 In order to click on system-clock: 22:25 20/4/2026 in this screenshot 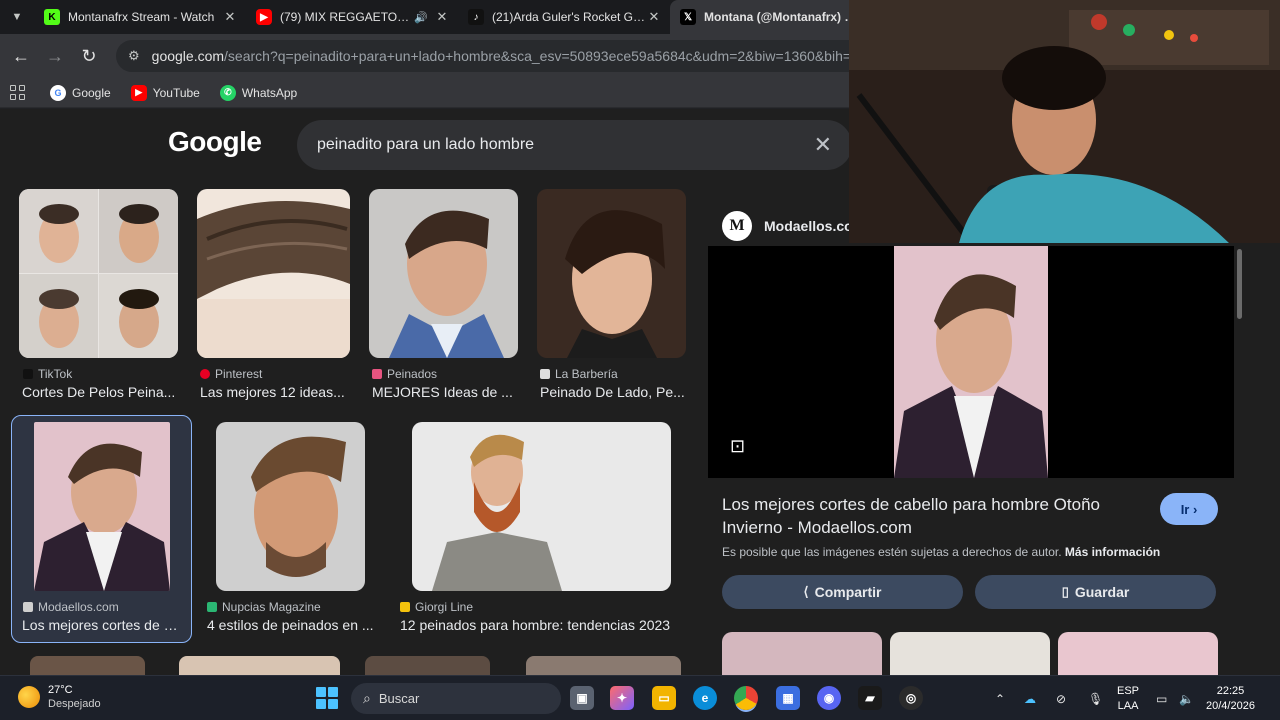, I will do `click(1230, 699)`.